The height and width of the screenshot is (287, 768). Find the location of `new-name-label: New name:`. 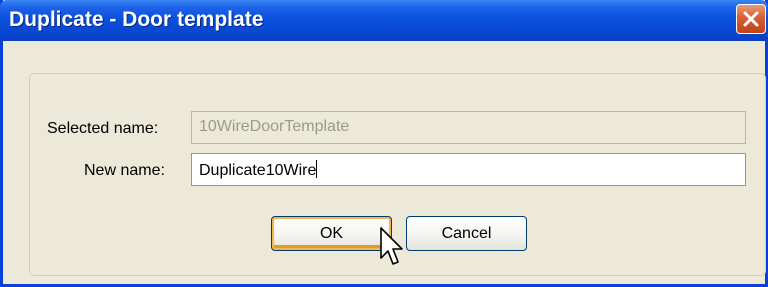

new-name-label: New name: is located at coordinates (124, 170).